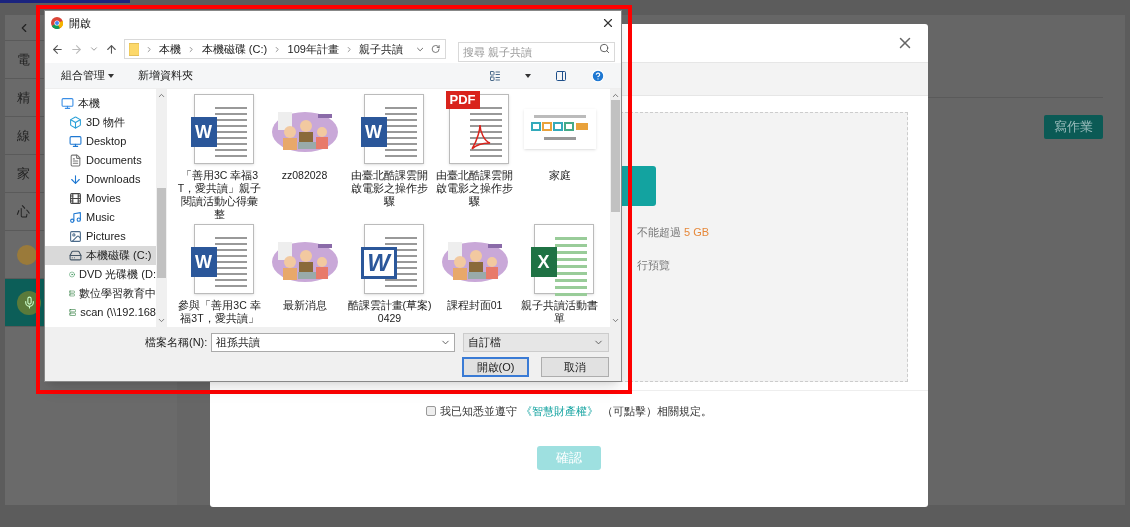 The width and height of the screenshot is (1130, 527). Describe the element at coordinates (304, 305) in the screenshot. I see `file-name: 最新消息` at that location.